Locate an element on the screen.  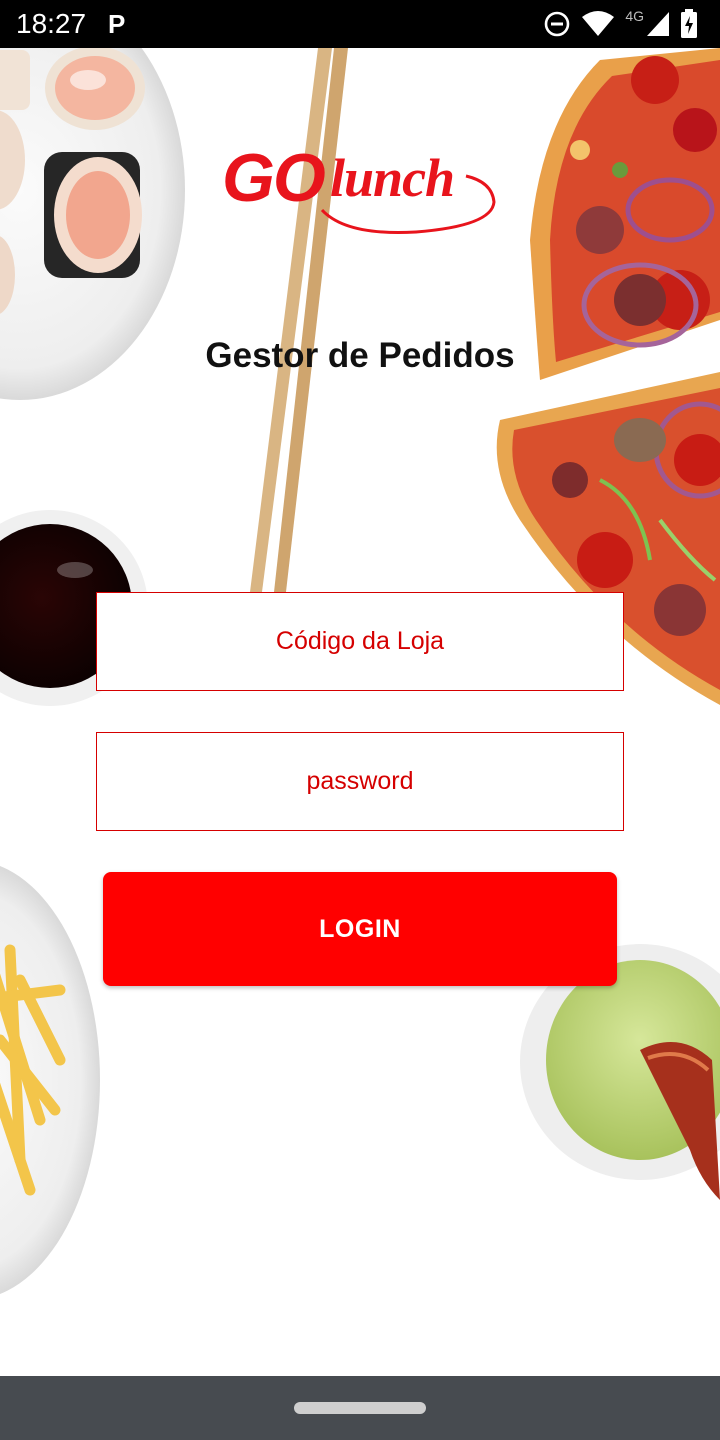
golunch-logo: GO lunch is located at coordinates (360, 188).